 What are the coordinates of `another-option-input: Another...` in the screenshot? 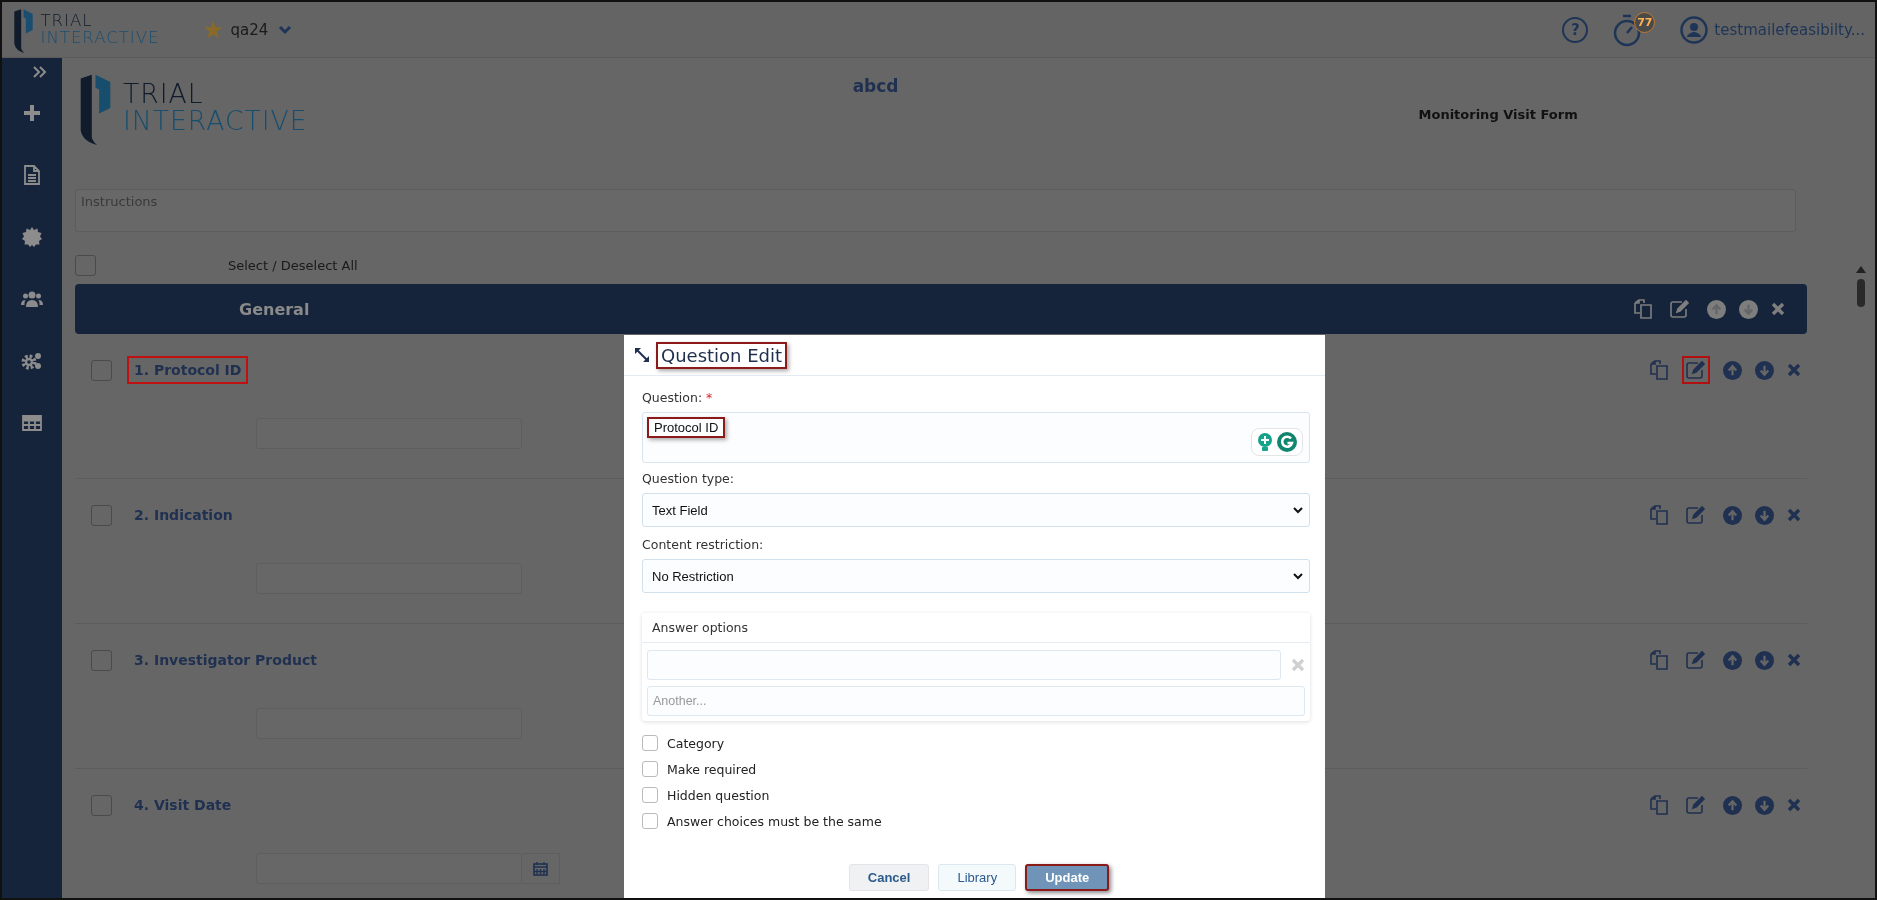 It's located at (976, 701).